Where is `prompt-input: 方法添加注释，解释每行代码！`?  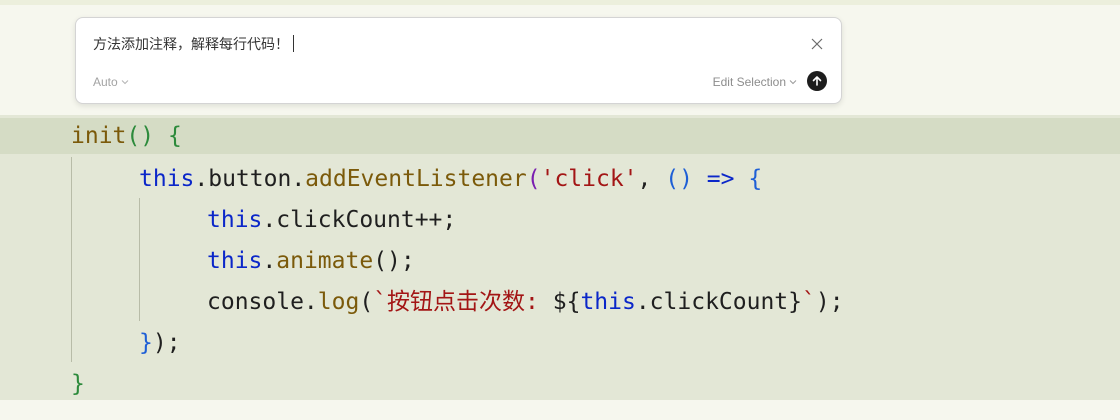
prompt-input: 方法添加注释，解释每行代码！ is located at coordinates (193, 44).